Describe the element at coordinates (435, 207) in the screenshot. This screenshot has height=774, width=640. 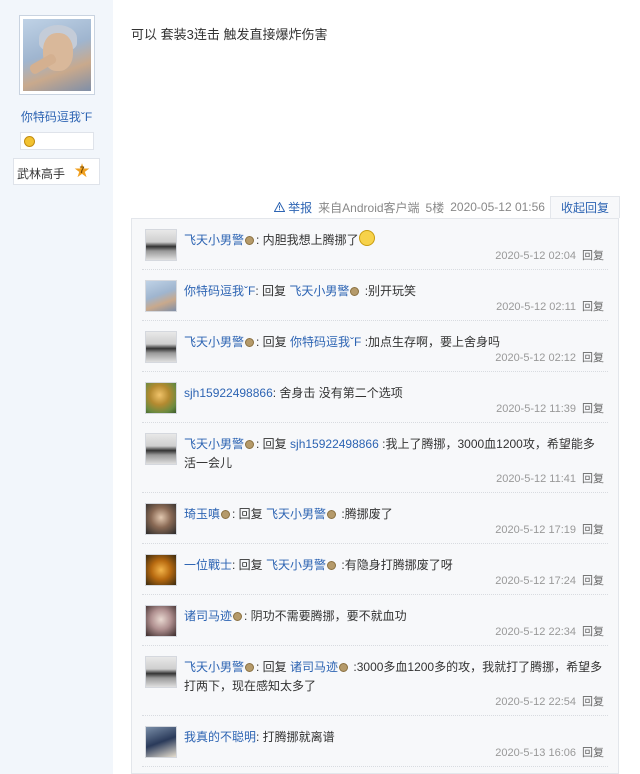
I see `post-floor: 5楼` at that location.